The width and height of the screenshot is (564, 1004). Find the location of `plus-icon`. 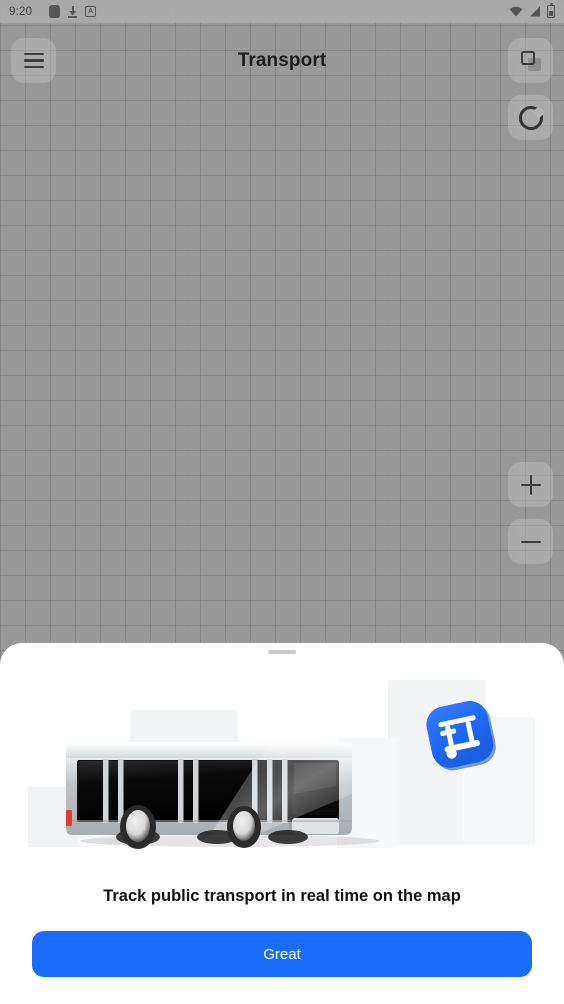

plus-icon is located at coordinates (530, 484).